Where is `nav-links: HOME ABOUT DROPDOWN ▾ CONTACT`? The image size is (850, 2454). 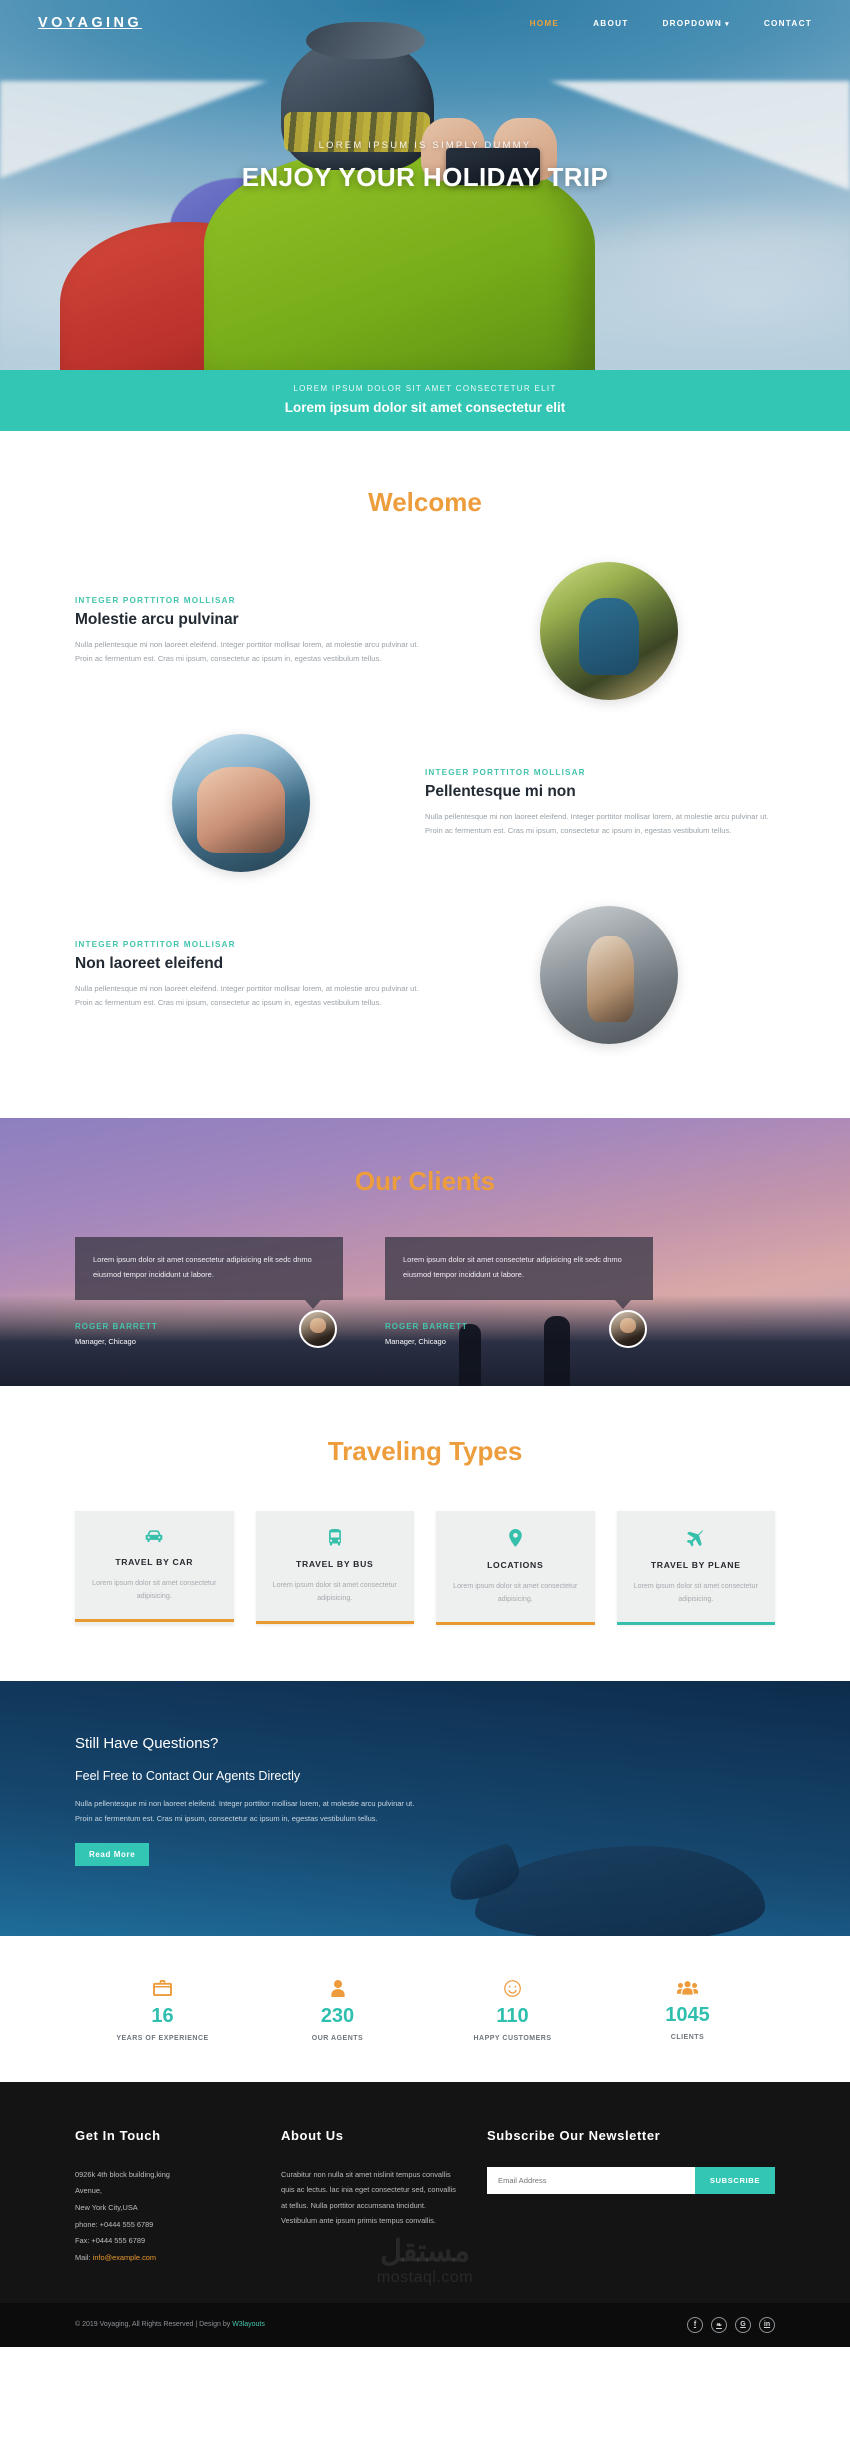
nav-links: HOME ABOUT DROPDOWN ▾ CONTACT is located at coordinates (671, 23).